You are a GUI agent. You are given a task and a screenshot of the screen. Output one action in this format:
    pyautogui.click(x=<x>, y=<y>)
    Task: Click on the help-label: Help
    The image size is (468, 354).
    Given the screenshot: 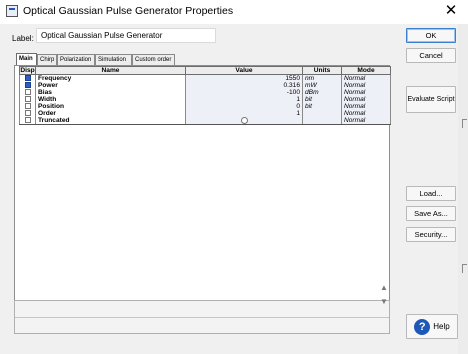 What is the action you would take?
    pyautogui.click(x=441, y=326)
    